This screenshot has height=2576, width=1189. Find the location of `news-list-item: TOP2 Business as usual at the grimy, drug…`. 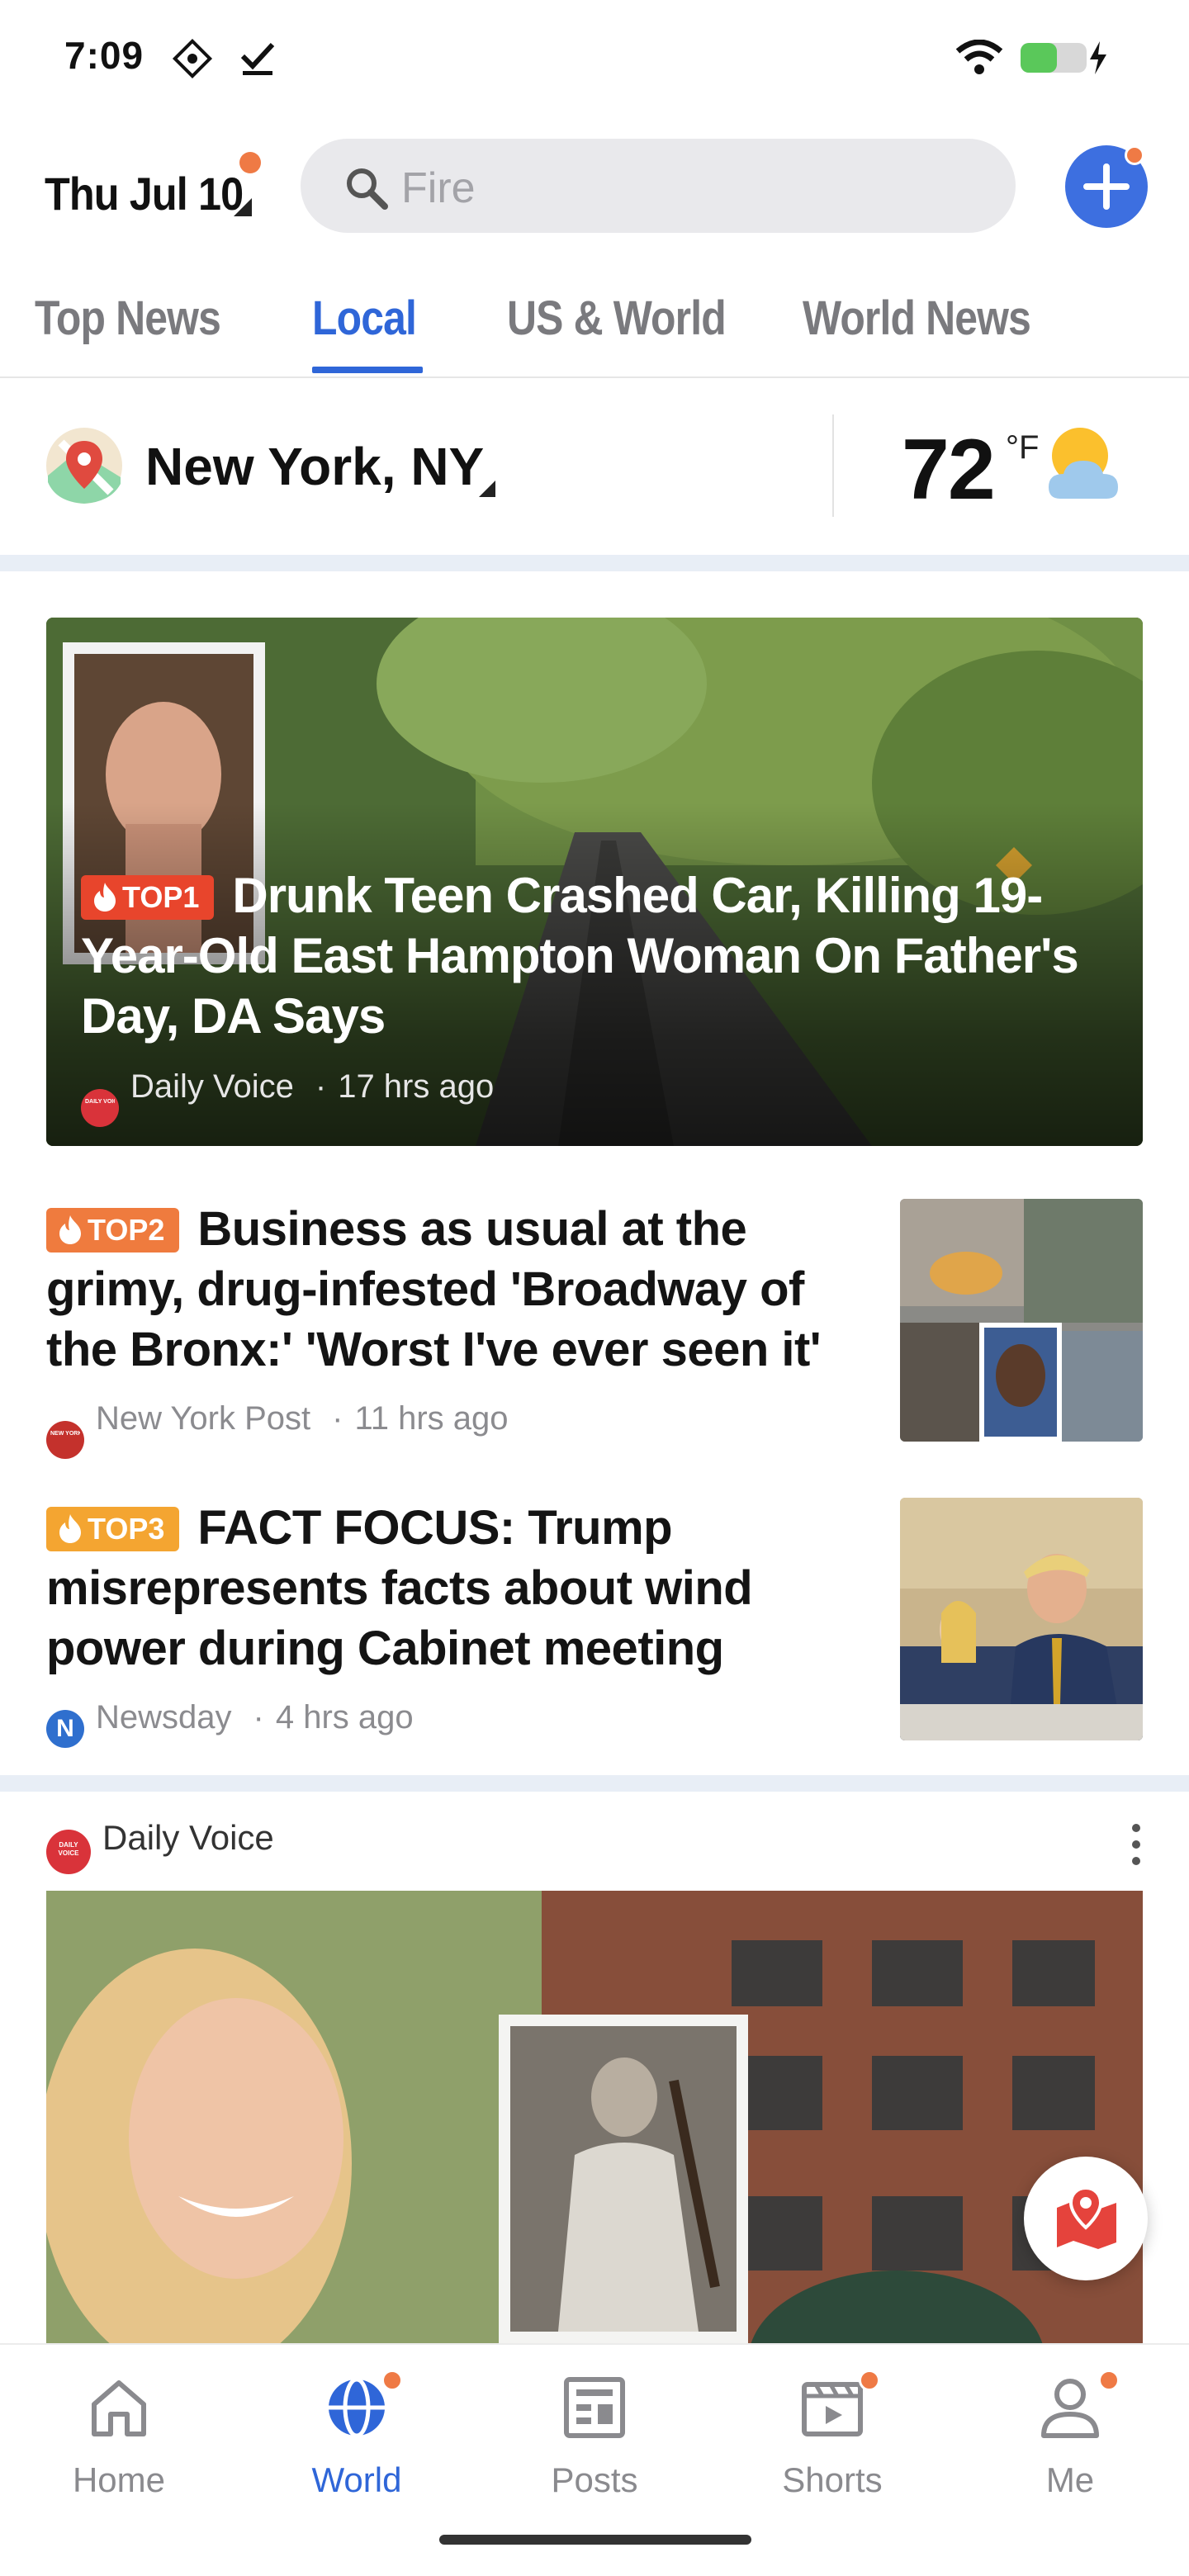

news-list-item: TOP2 Business as usual at the grimy, drug… is located at coordinates (594, 1329).